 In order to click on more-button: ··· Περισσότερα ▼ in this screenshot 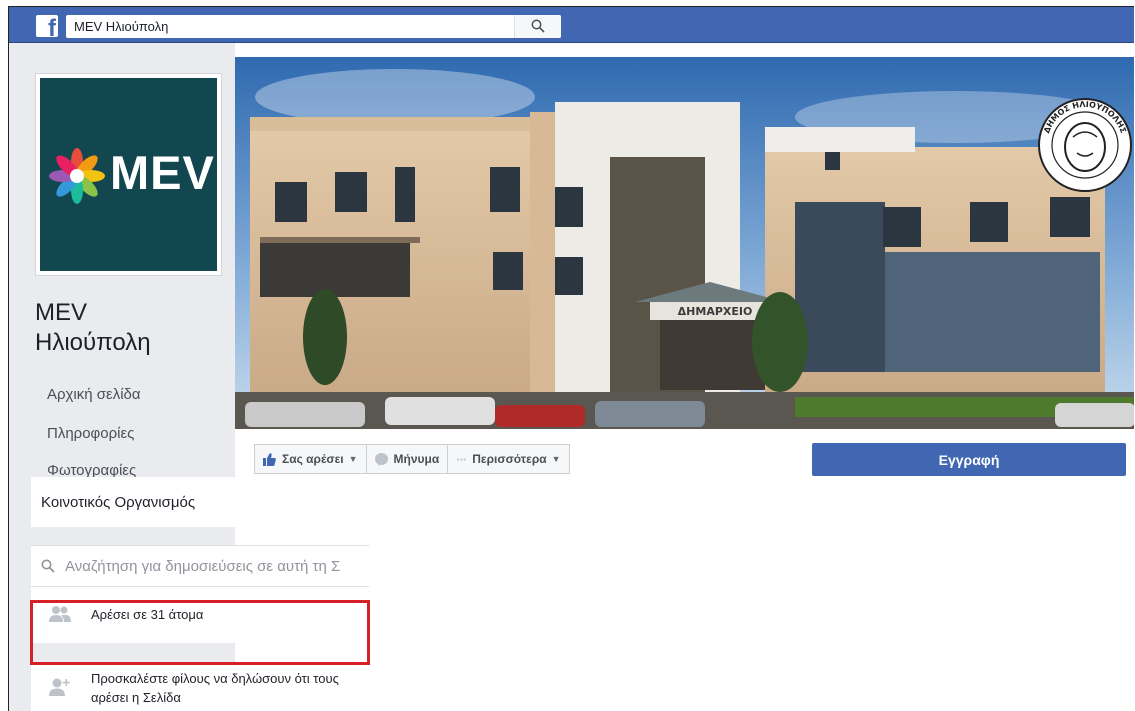, I will do `click(508, 459)`.